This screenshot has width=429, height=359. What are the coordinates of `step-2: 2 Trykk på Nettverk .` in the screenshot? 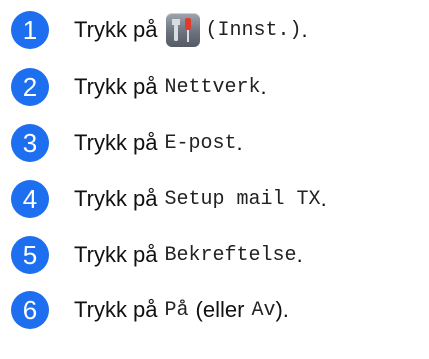 It's located at (214, 87).